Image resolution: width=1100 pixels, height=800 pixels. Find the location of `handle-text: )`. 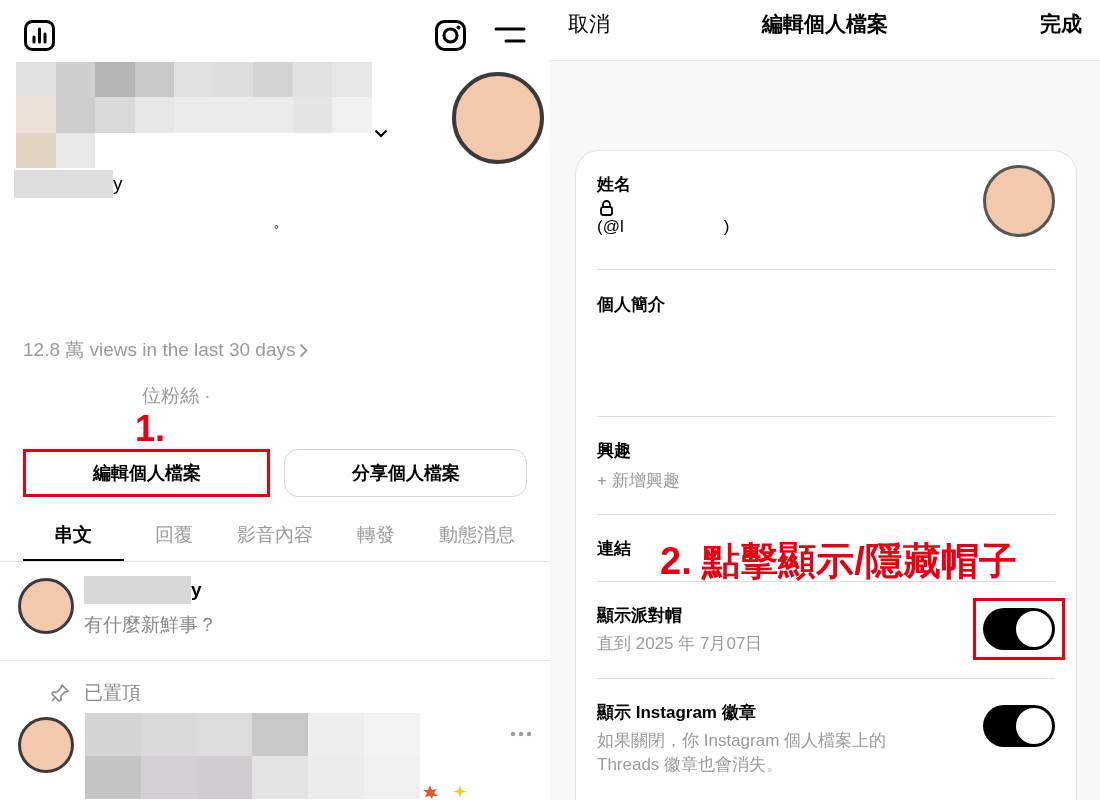

handle-text: ) is located at coordinates (726, 227).